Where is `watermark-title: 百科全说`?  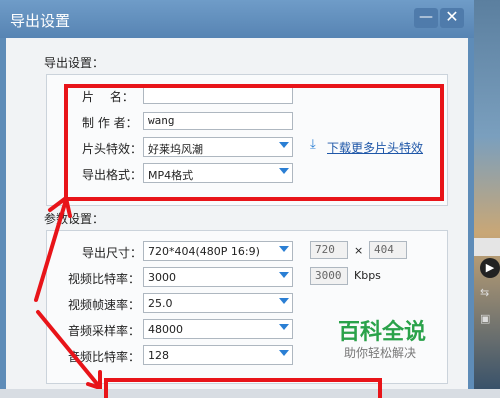 watermark-title: 百科全说 is located at coordinates (382, 332).